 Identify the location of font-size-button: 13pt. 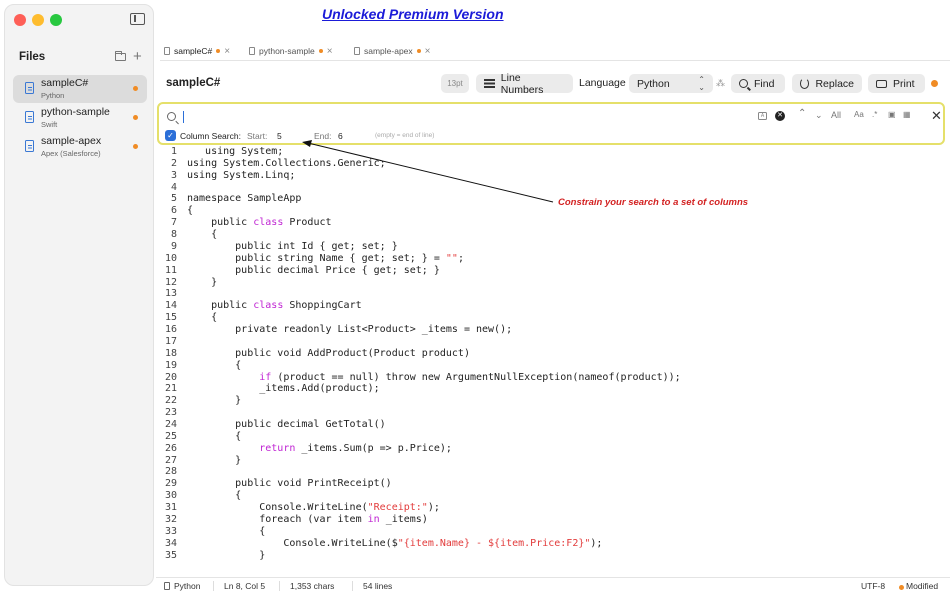
(455, 83).